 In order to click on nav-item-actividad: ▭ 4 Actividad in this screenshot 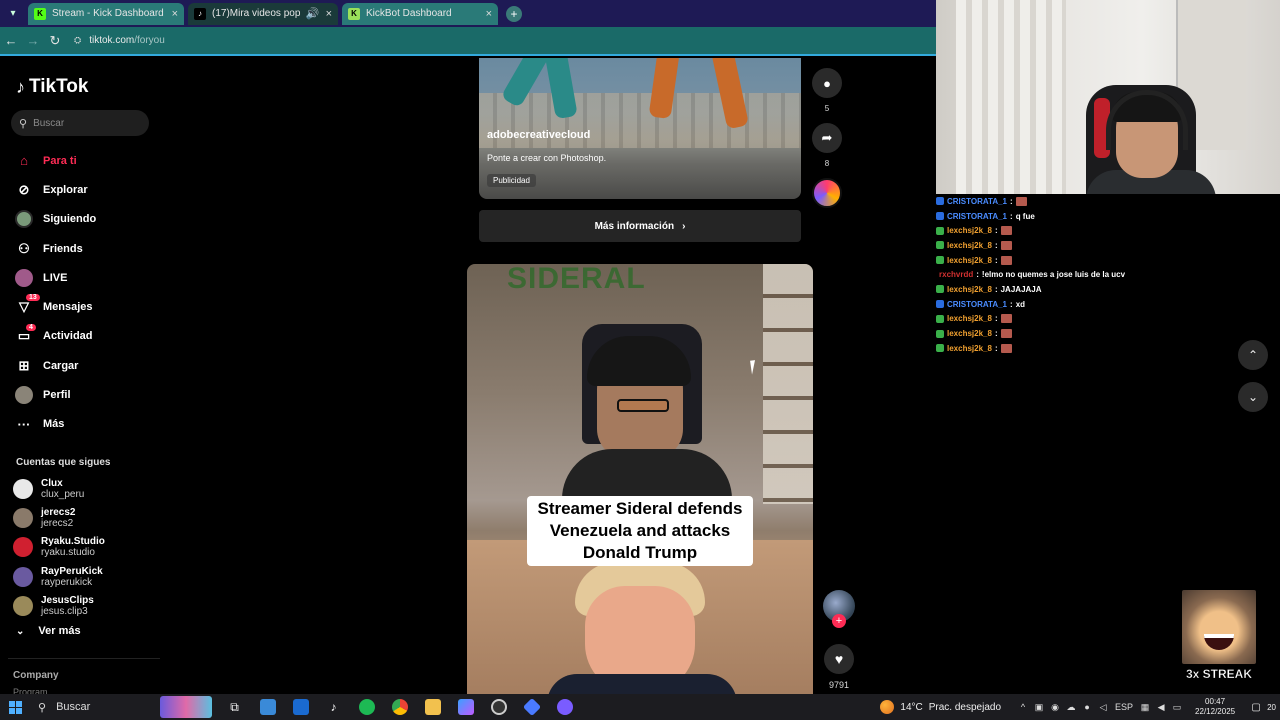, I will do `click(84, 336)`.